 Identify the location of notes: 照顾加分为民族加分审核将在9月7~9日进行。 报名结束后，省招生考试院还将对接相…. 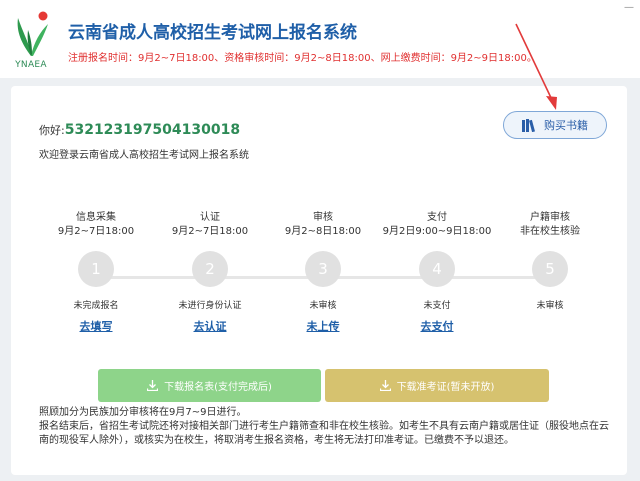
(325, 427).